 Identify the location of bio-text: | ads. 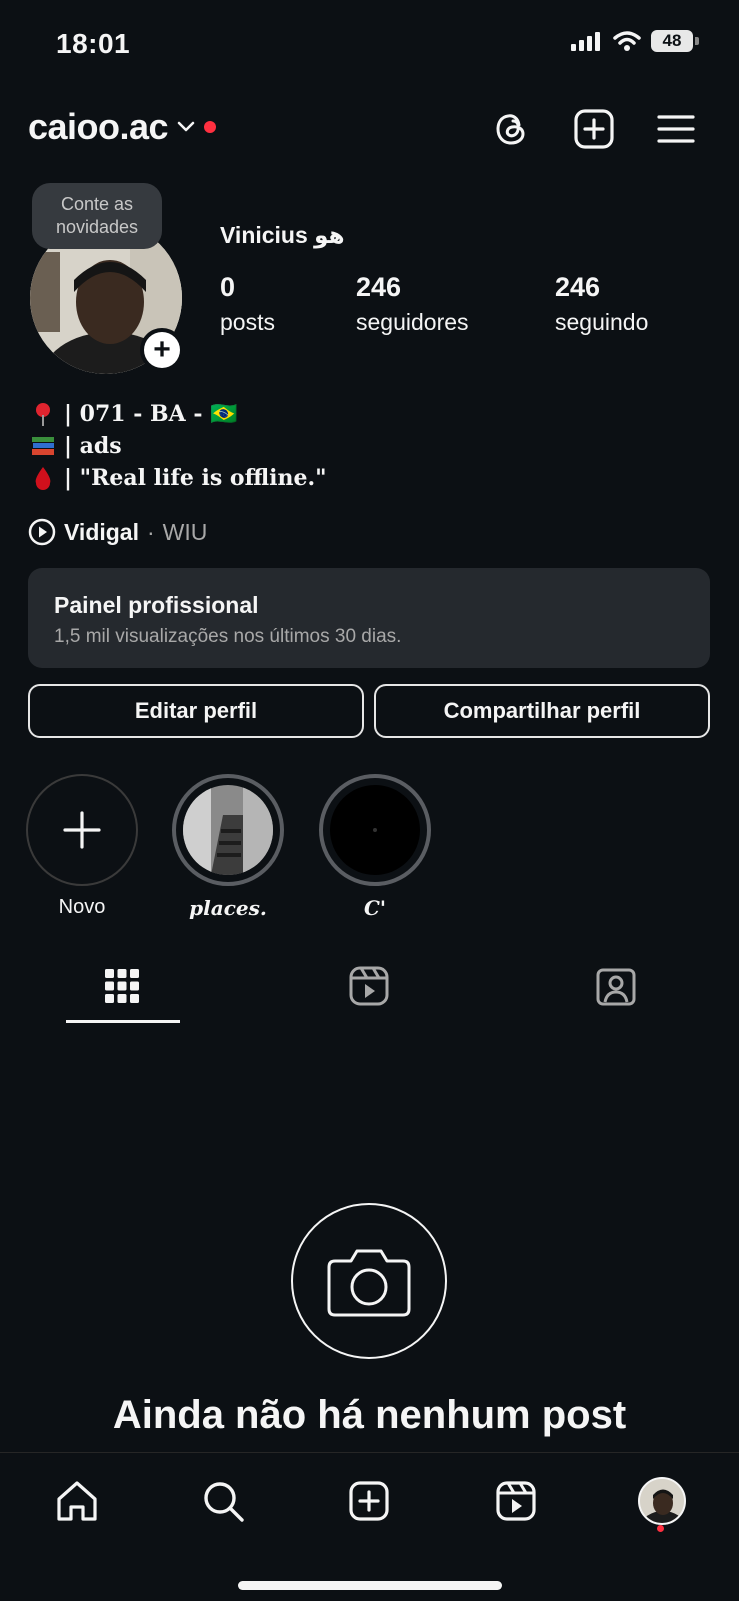
(93, 446).